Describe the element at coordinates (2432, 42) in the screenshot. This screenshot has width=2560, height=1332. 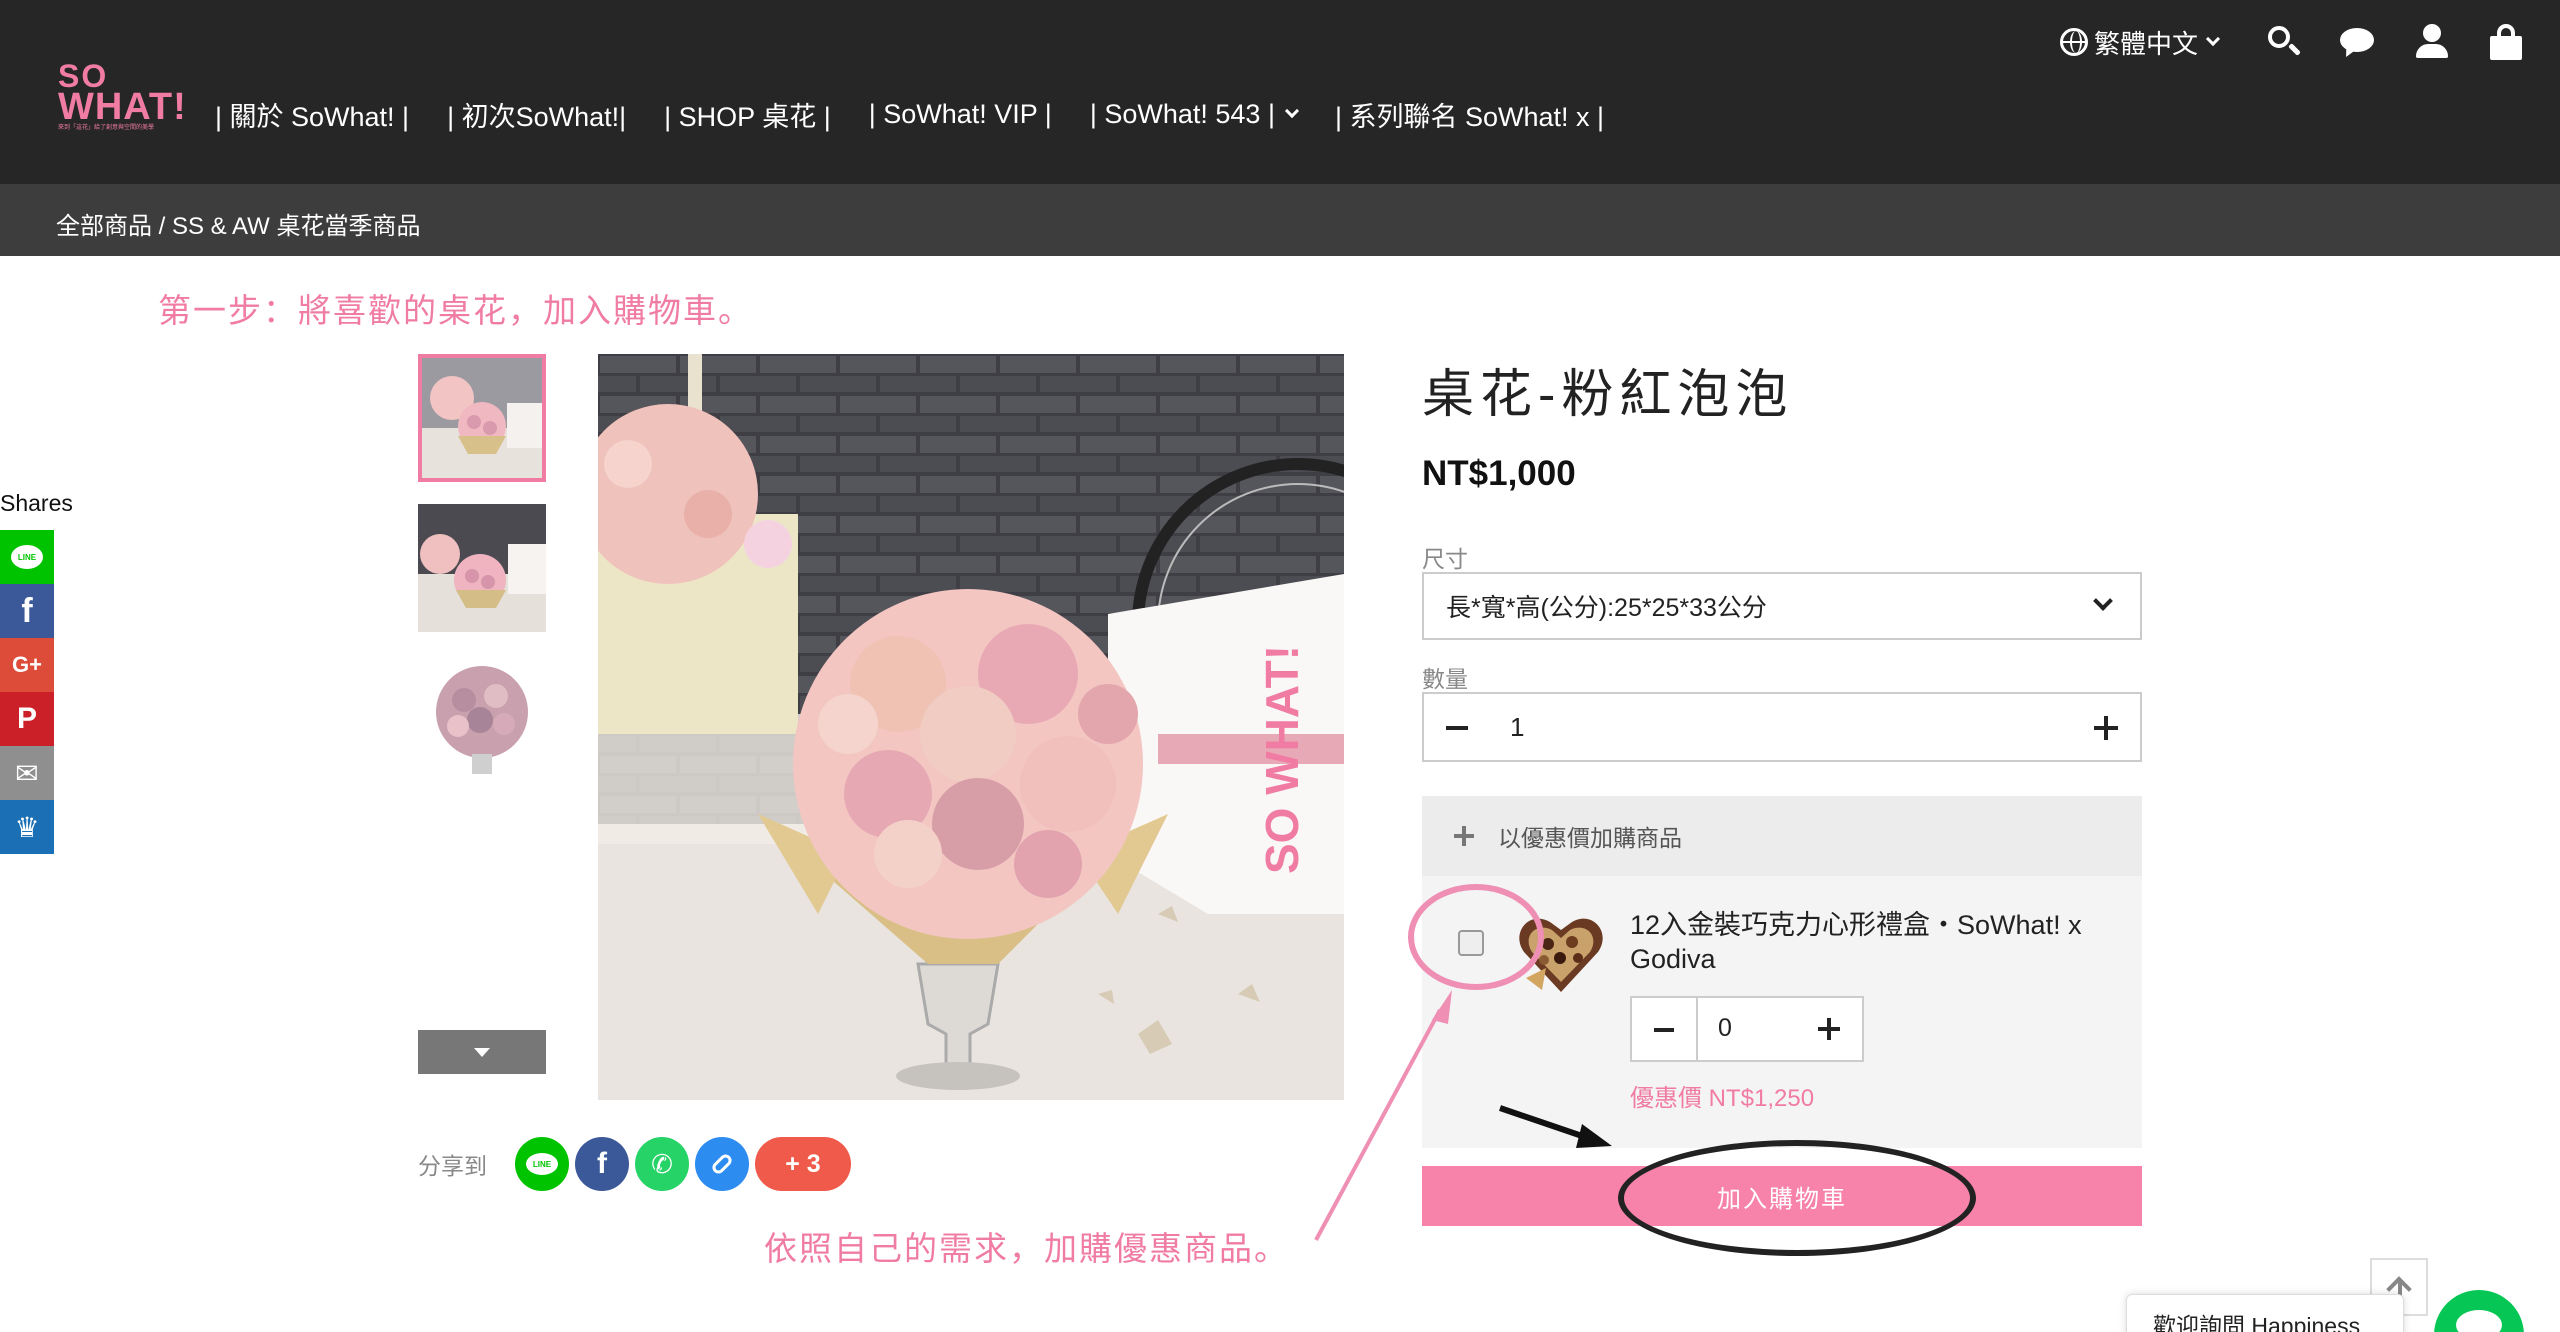
I see `user-icon` at that location.